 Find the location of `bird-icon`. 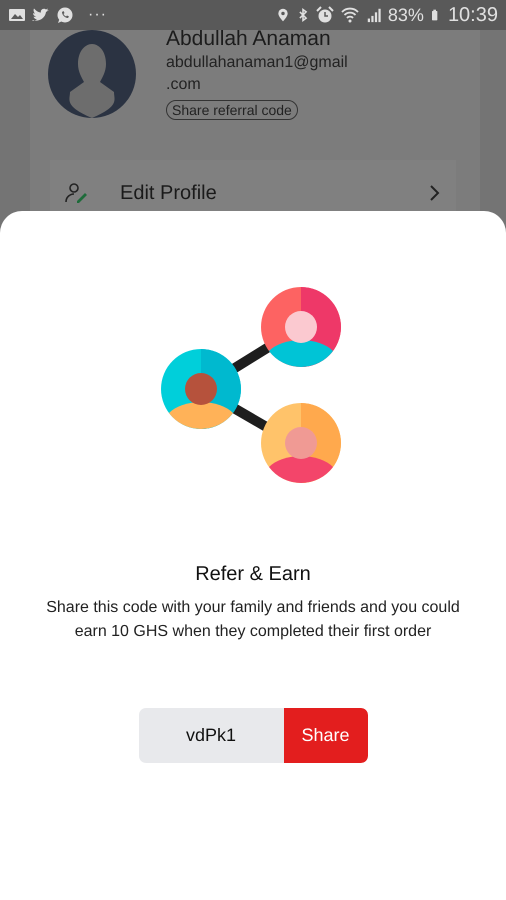

bird-icon is located at coordinates (41, 15).